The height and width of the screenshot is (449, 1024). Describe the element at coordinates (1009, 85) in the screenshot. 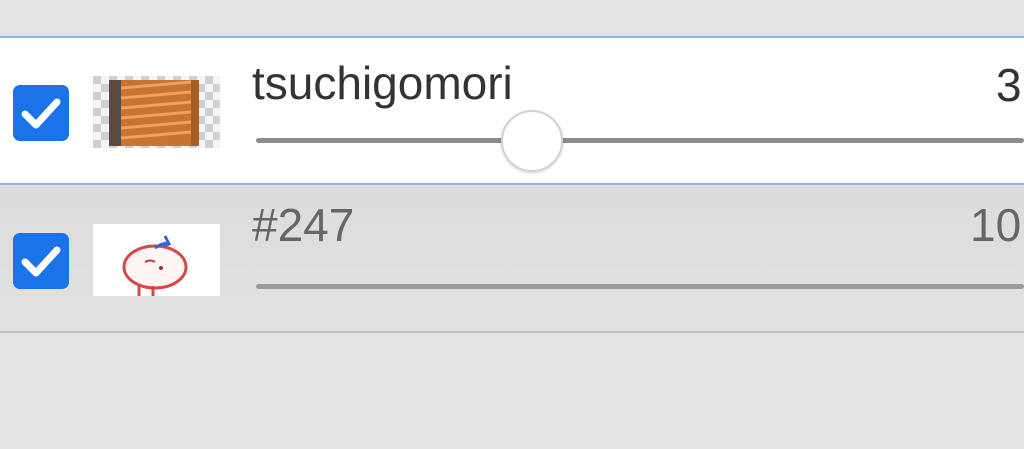

I see `opacity-value: 3` at that location.